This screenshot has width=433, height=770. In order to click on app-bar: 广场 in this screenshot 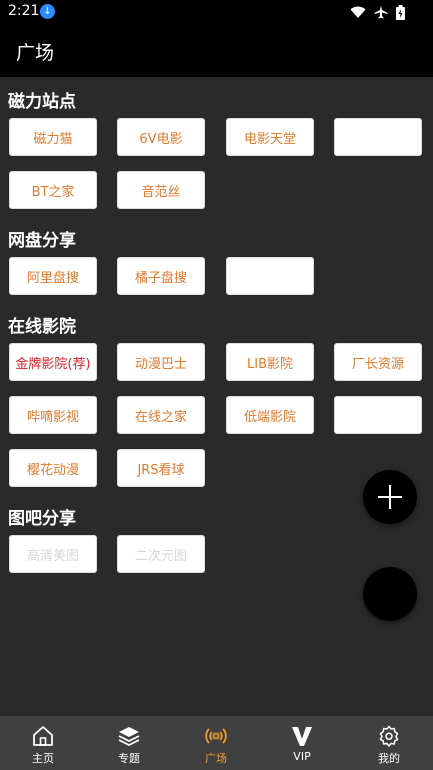, I will do `click(216, 50)`.